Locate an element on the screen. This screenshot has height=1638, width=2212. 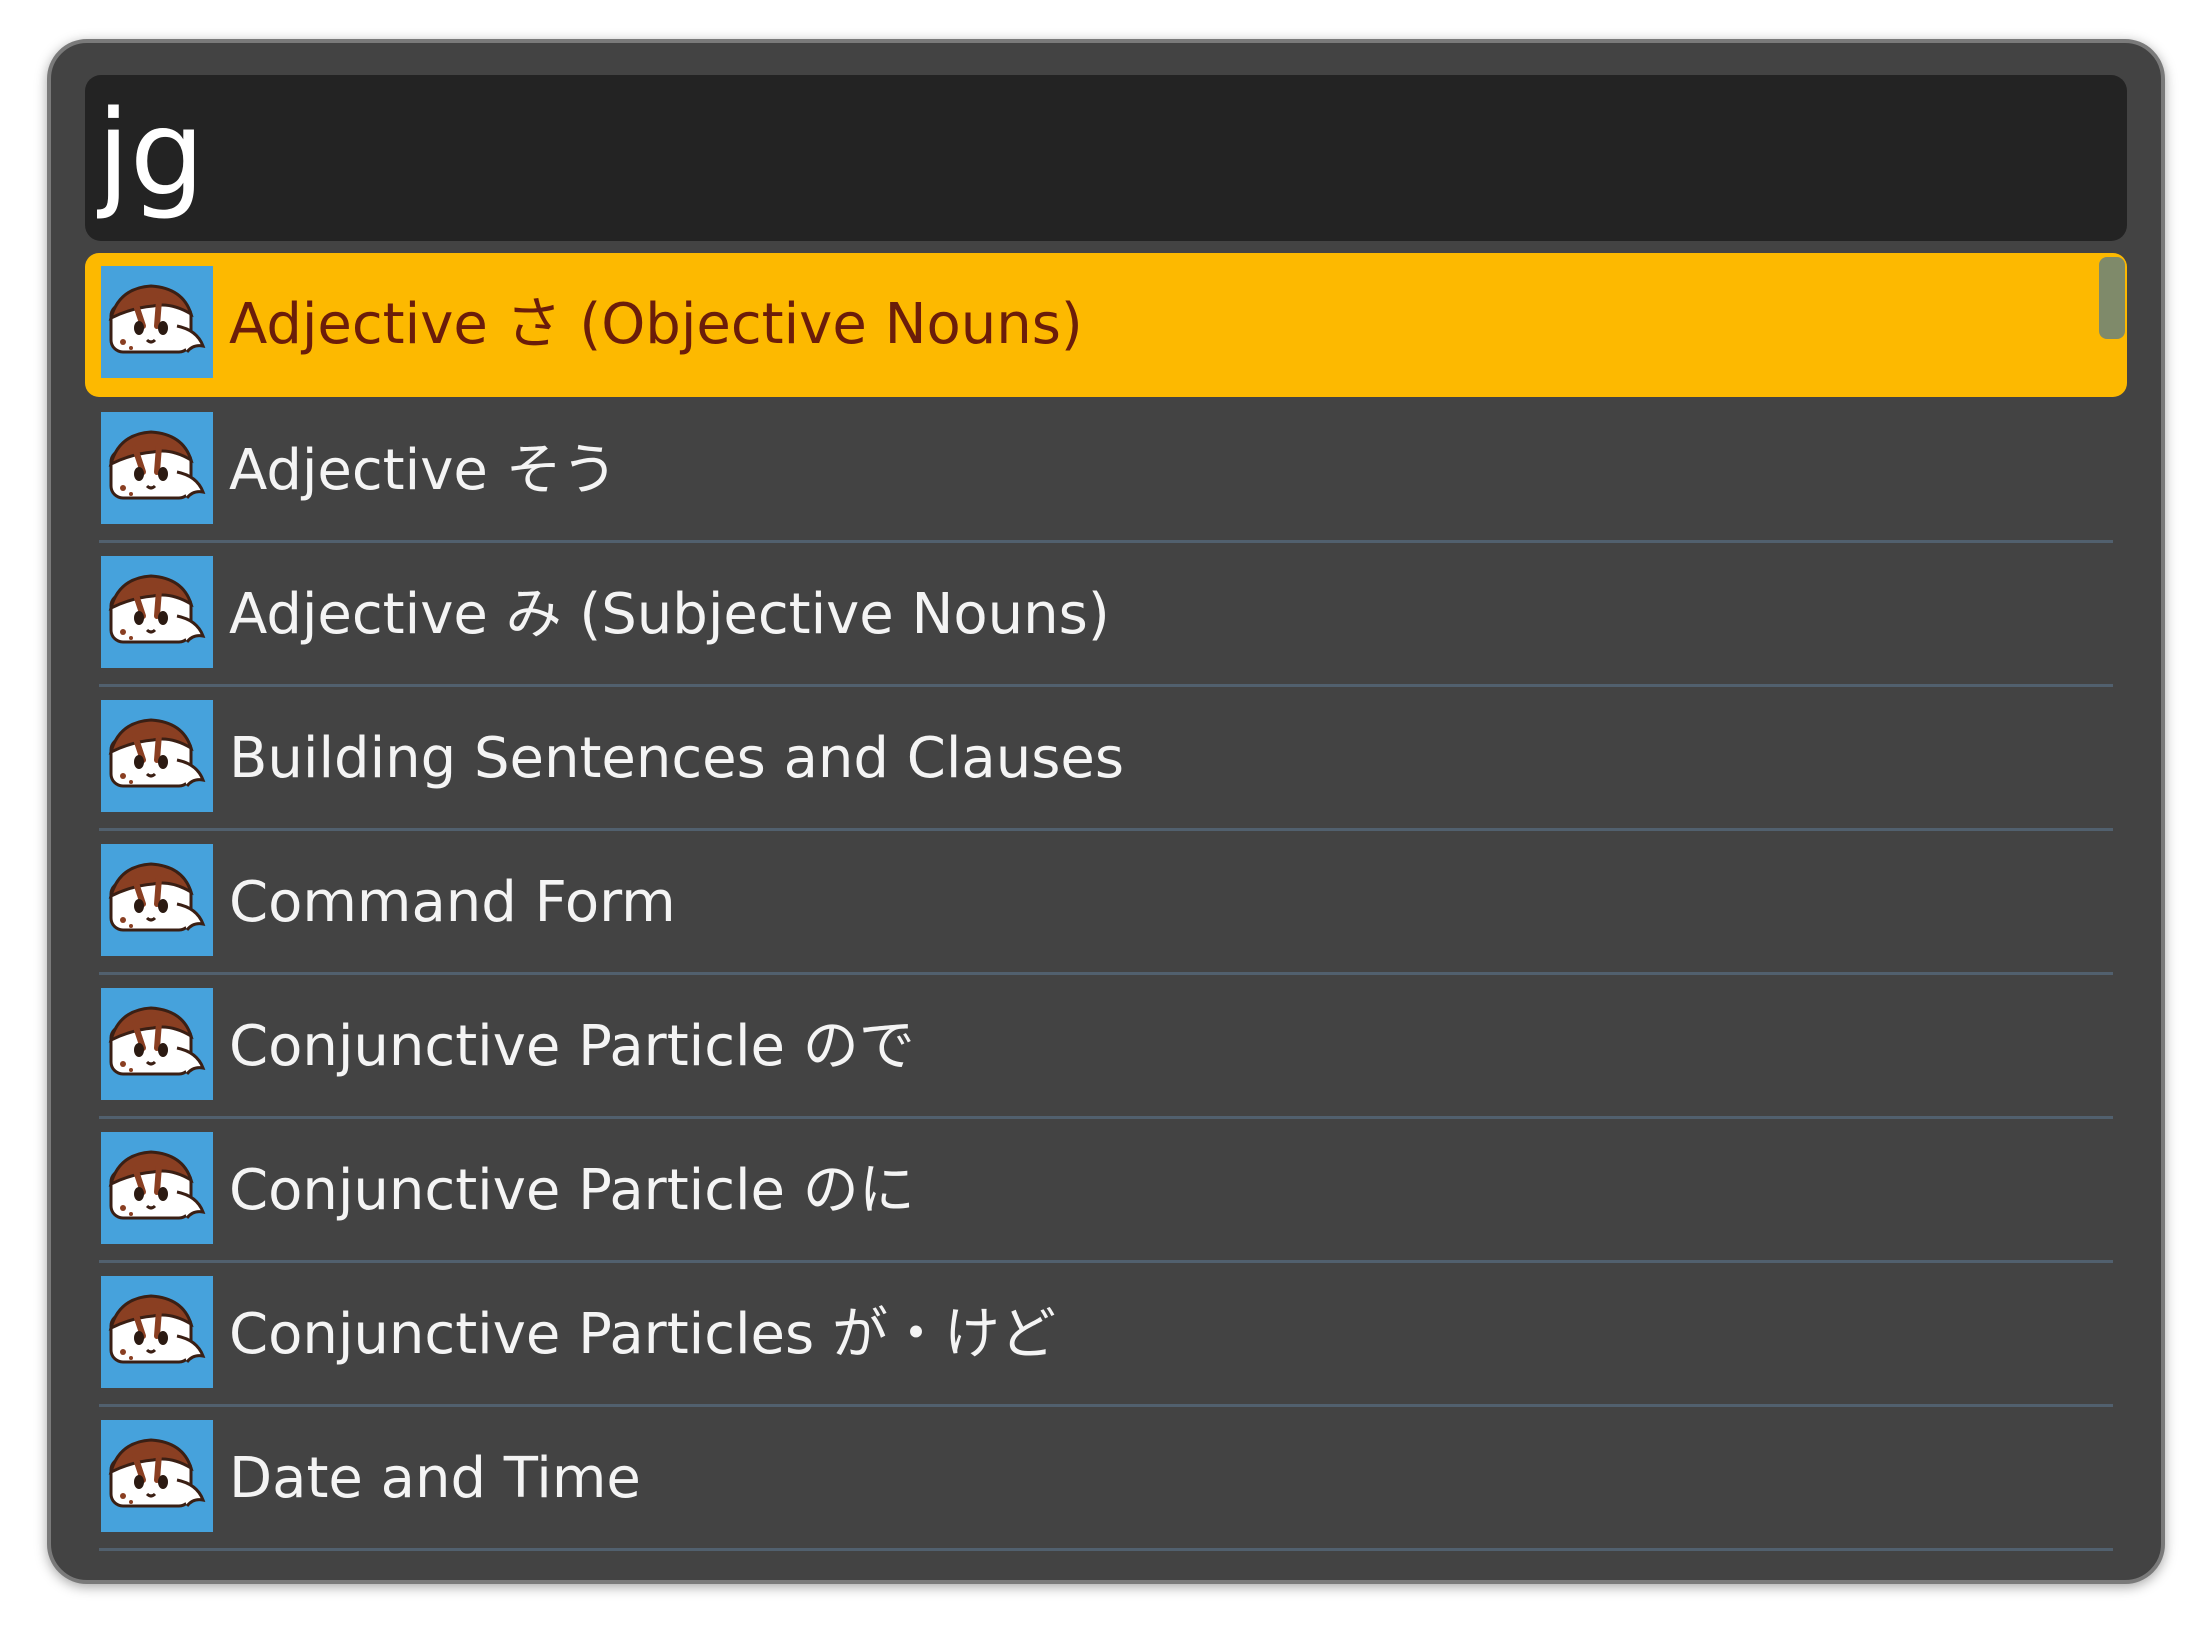
result-item: Conjunctive Particle のに is located at coordinates (1106, 1191).